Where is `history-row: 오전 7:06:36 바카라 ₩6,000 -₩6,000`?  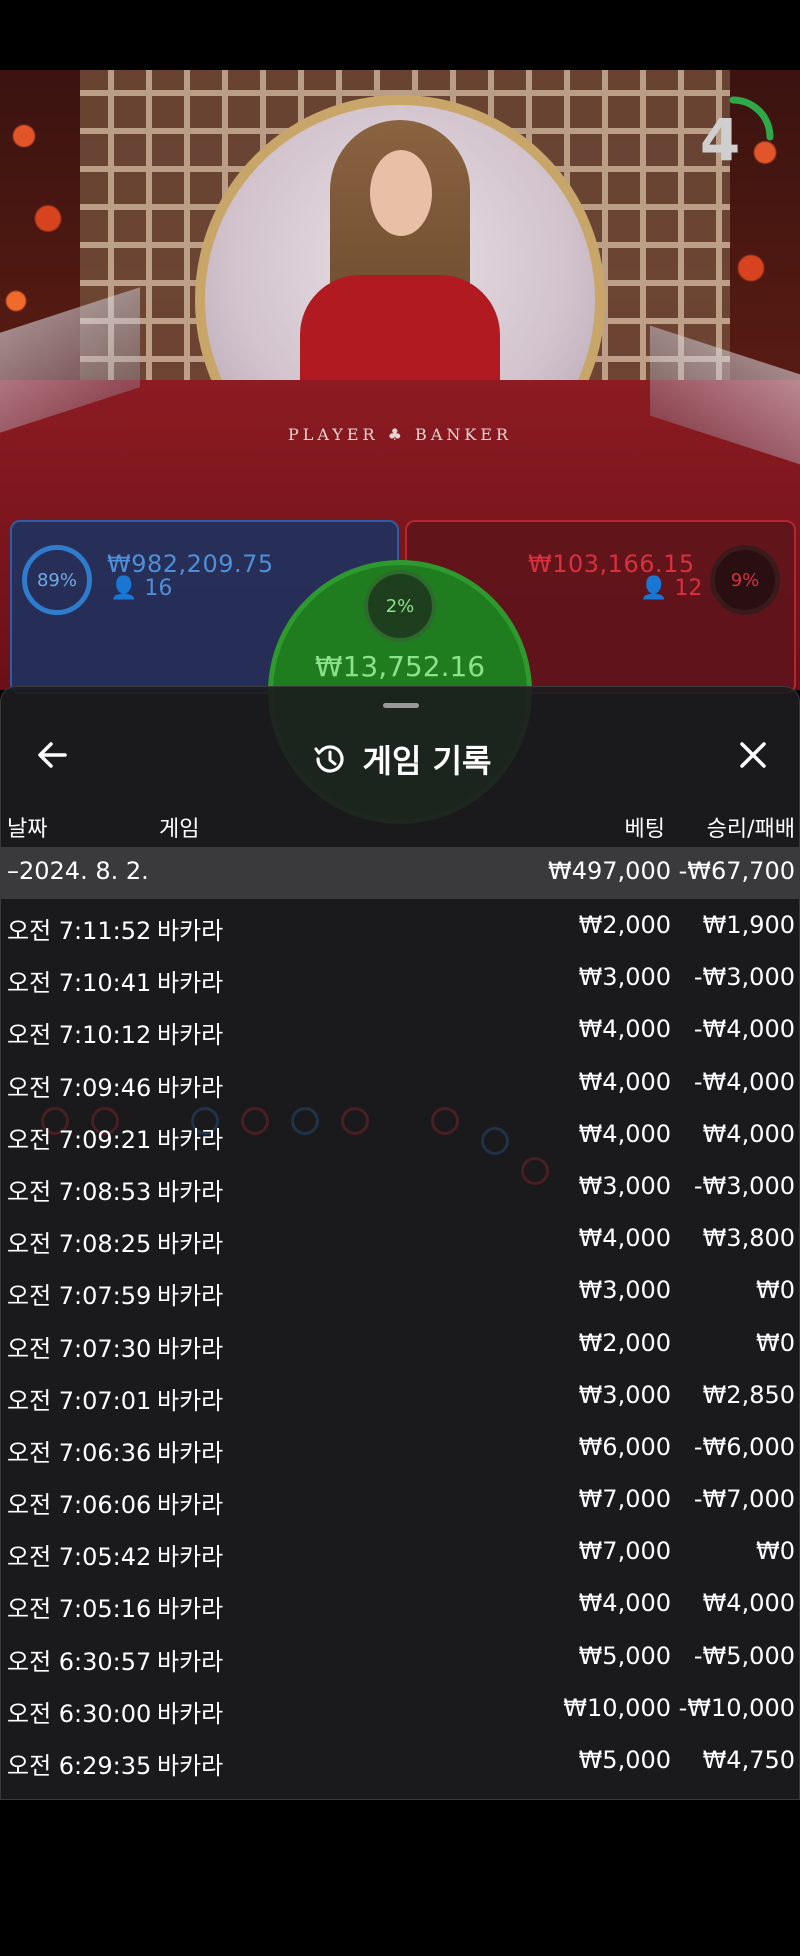 history-row: 오전 7:06:36 바카라 ₩6,000 -₩6,000 is located at coordinates (400, 1447).